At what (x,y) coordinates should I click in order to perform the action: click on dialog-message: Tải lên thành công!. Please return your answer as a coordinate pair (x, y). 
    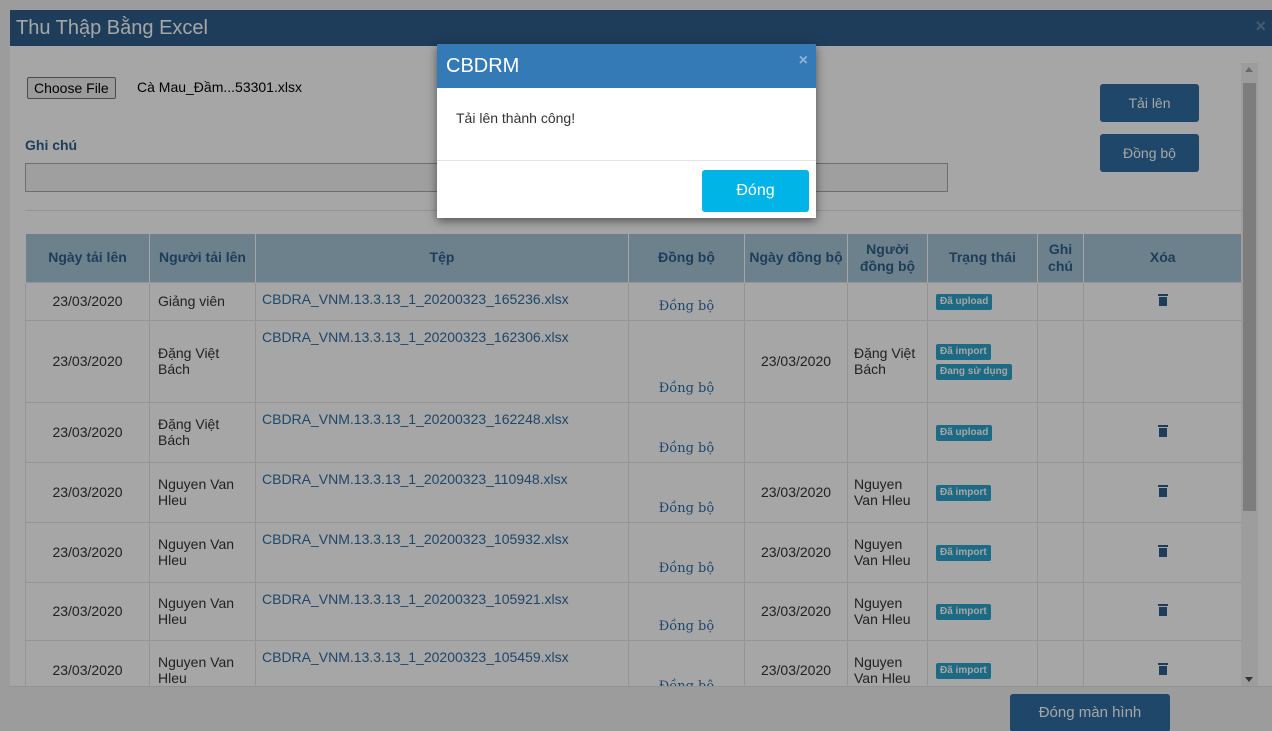
    Looking at the image, I should click on (626, 124).